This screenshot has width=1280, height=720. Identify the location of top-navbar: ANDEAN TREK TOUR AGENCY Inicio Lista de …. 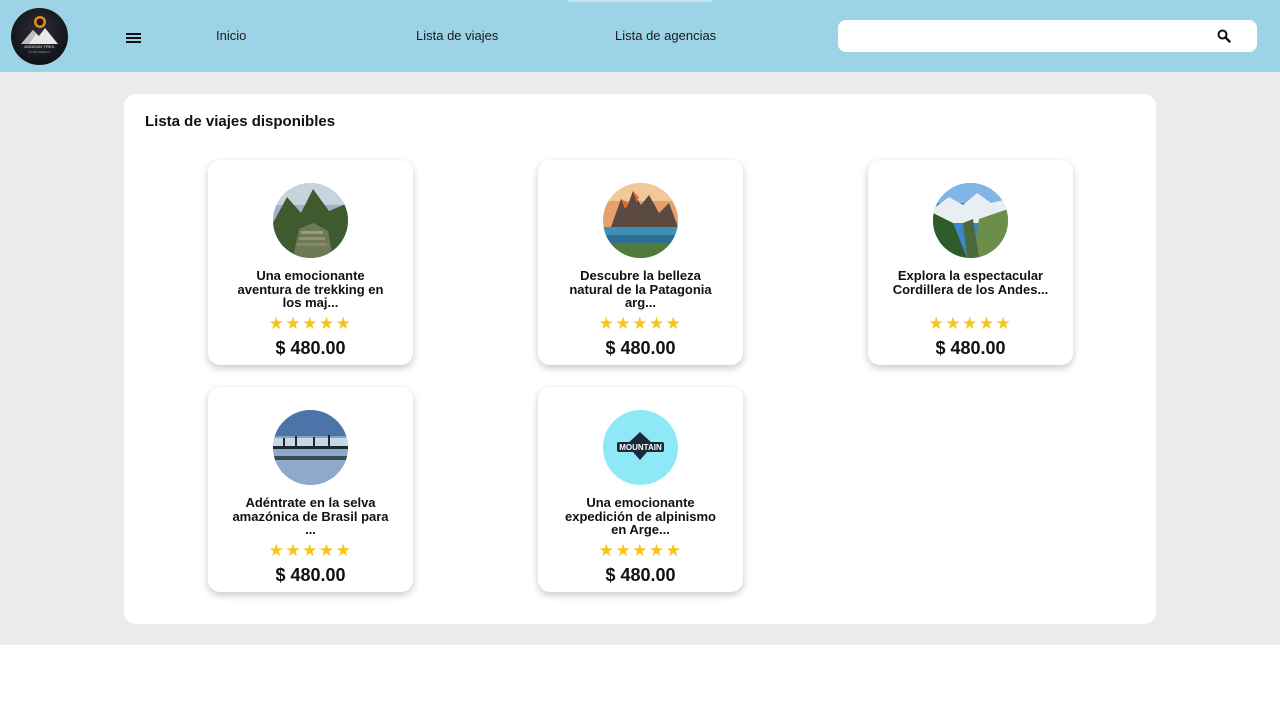
(640, 36).